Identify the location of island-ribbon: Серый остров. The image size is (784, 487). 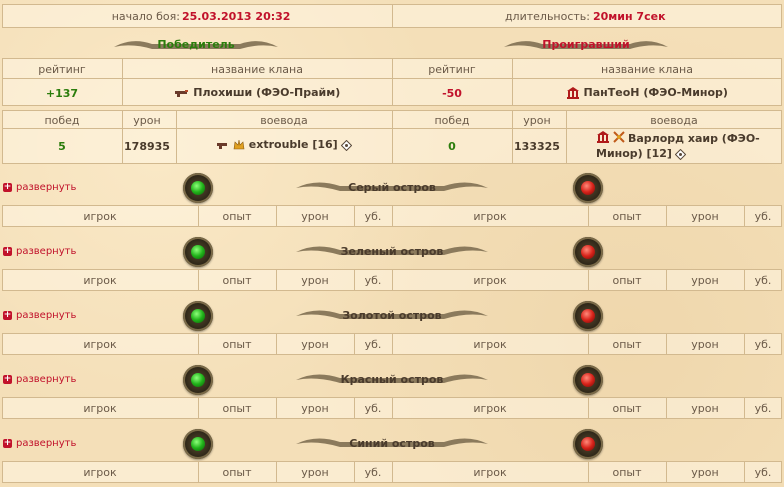
(392, 187).